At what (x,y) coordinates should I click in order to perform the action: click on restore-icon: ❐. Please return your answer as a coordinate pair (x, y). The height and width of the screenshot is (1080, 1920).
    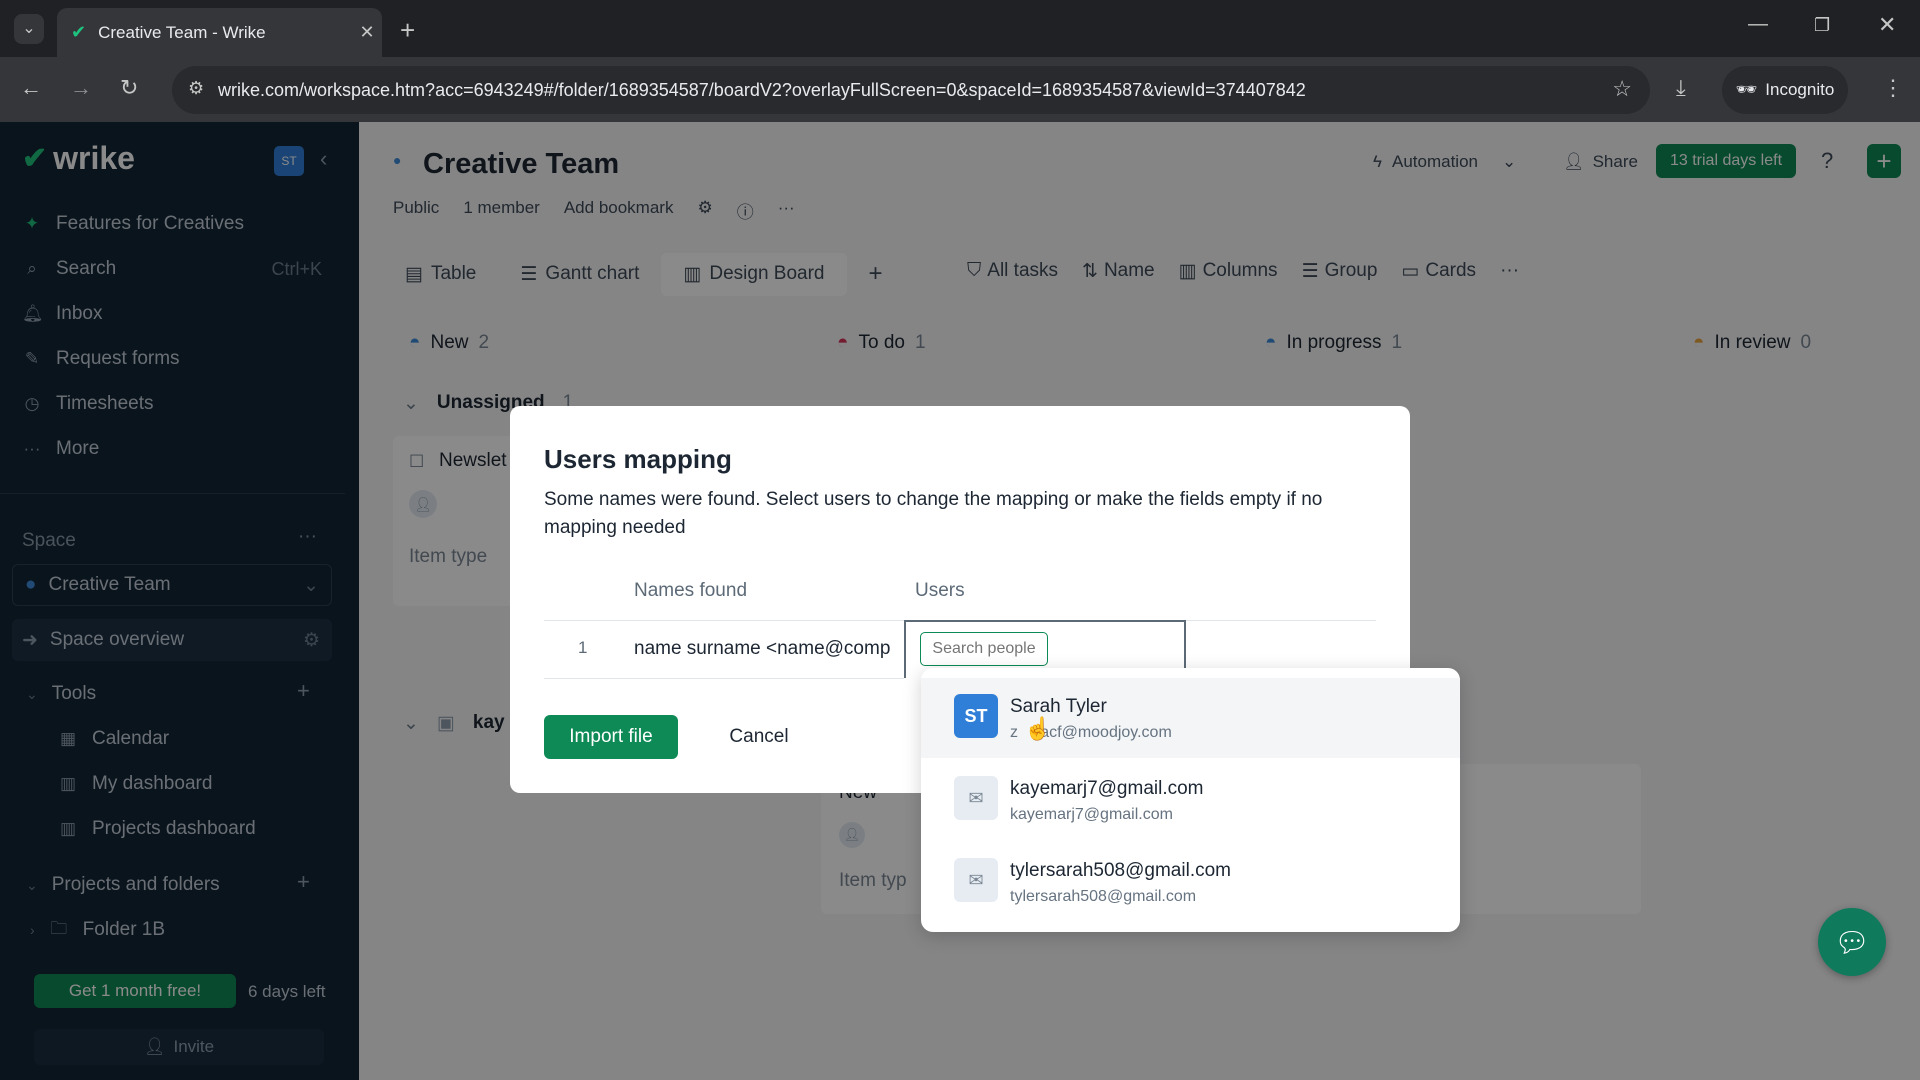
    Looking at the image, I should click on (1822, 25).